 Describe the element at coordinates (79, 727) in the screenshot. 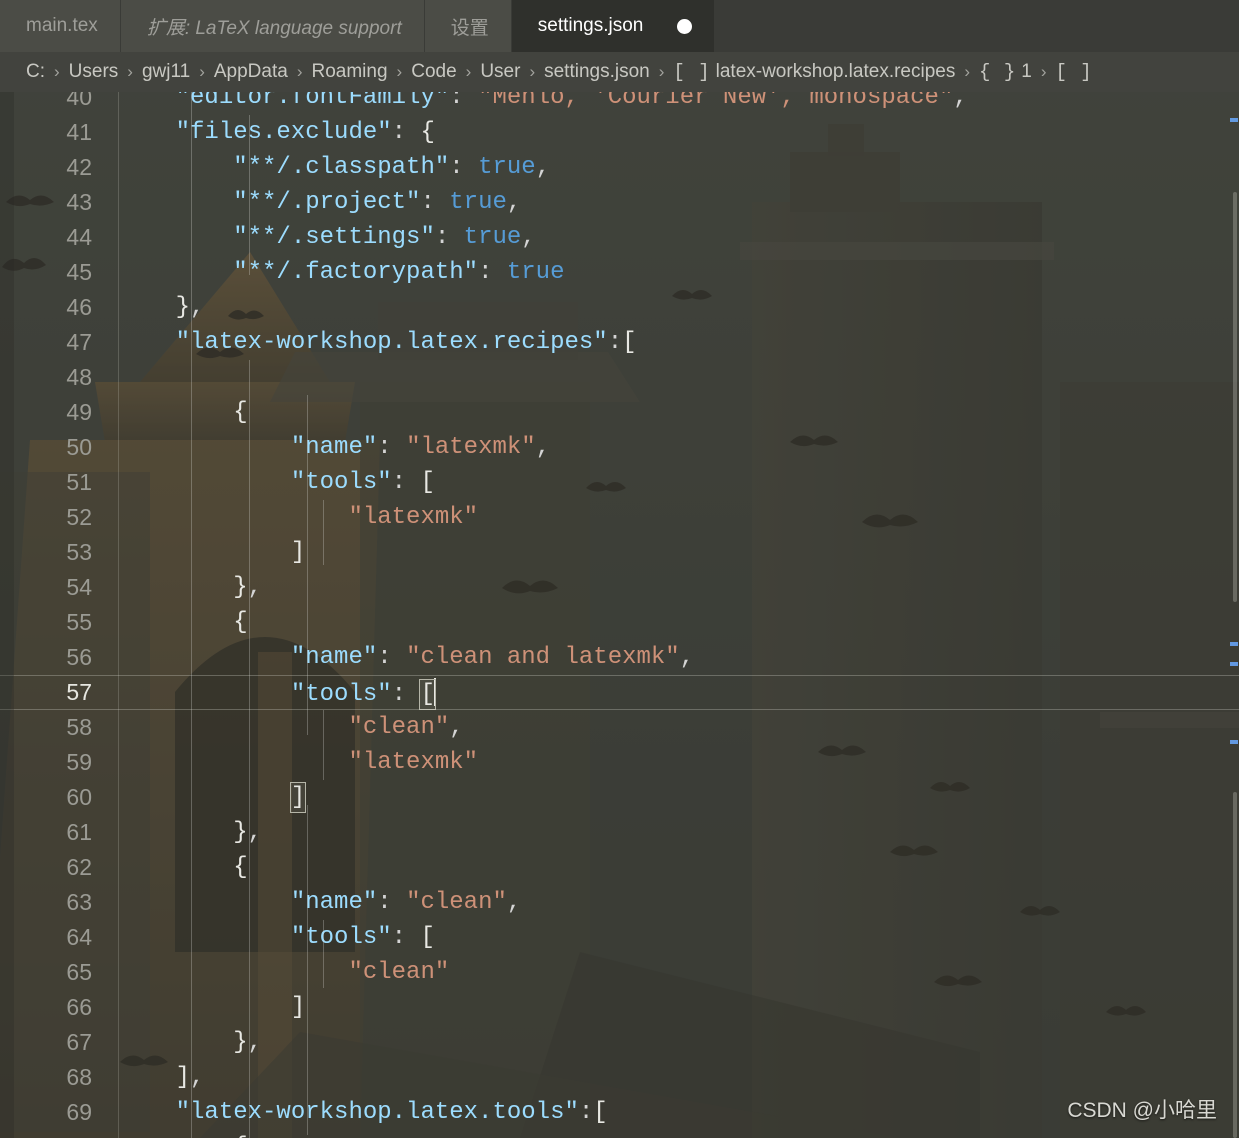

I see `line-number: 58` at that location.